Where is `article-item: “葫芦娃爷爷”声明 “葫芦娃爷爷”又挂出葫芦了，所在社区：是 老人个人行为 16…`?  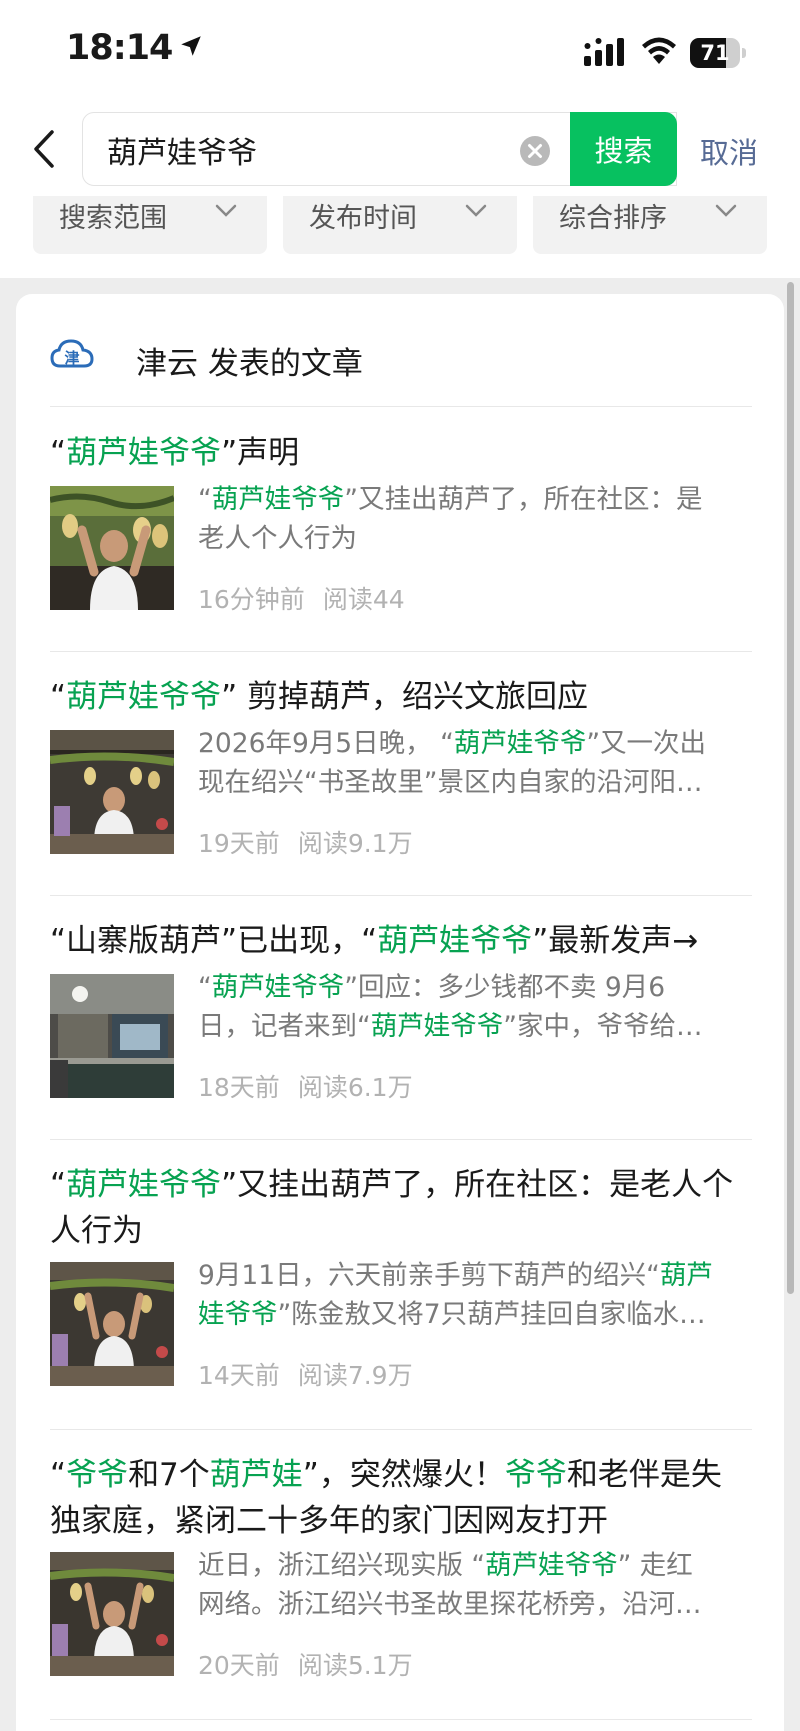
article-item: “葫芦娃爷爷”声明 “葫芦娃爷爷”又挂出葫芦了，所在社区：是 老人个人行为 16… is located at coordinates (401, 535).